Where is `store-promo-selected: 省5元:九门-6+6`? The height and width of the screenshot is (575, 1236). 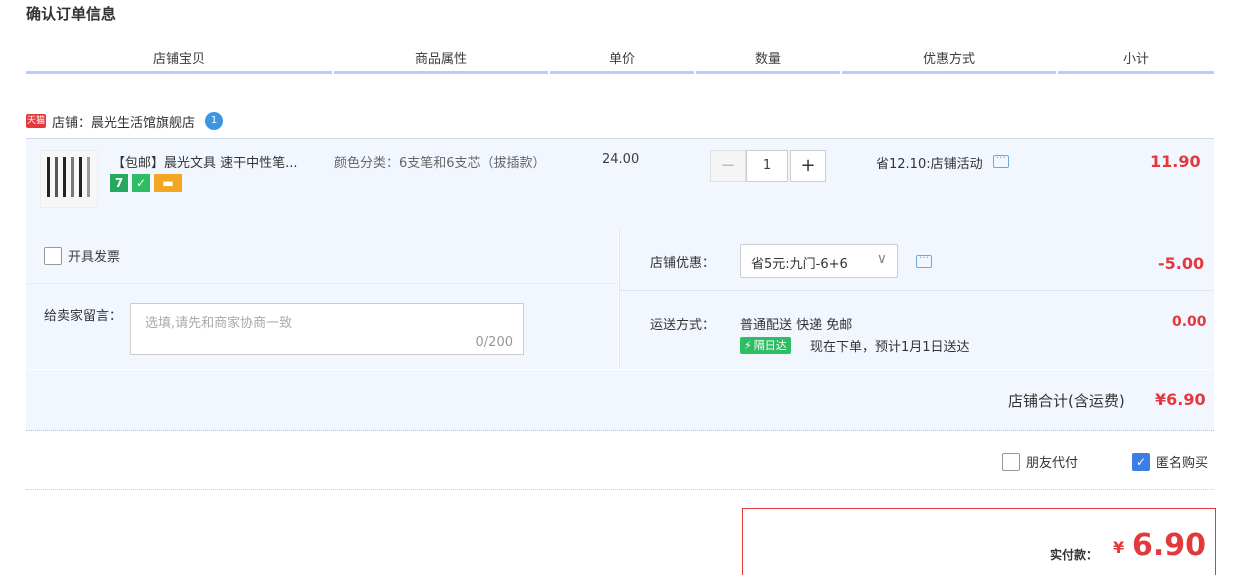
store-promo-selected: 省5元:九门-6+6 is located at coordinates (799, 264).